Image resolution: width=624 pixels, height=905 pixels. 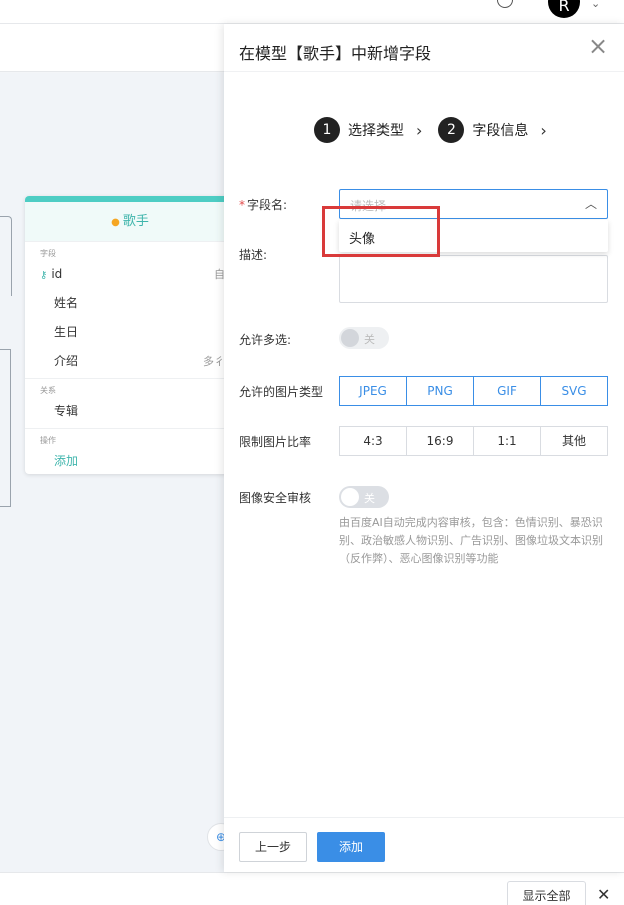 I want to click on image-type-option: JPEG, so click(x=373, y=391).